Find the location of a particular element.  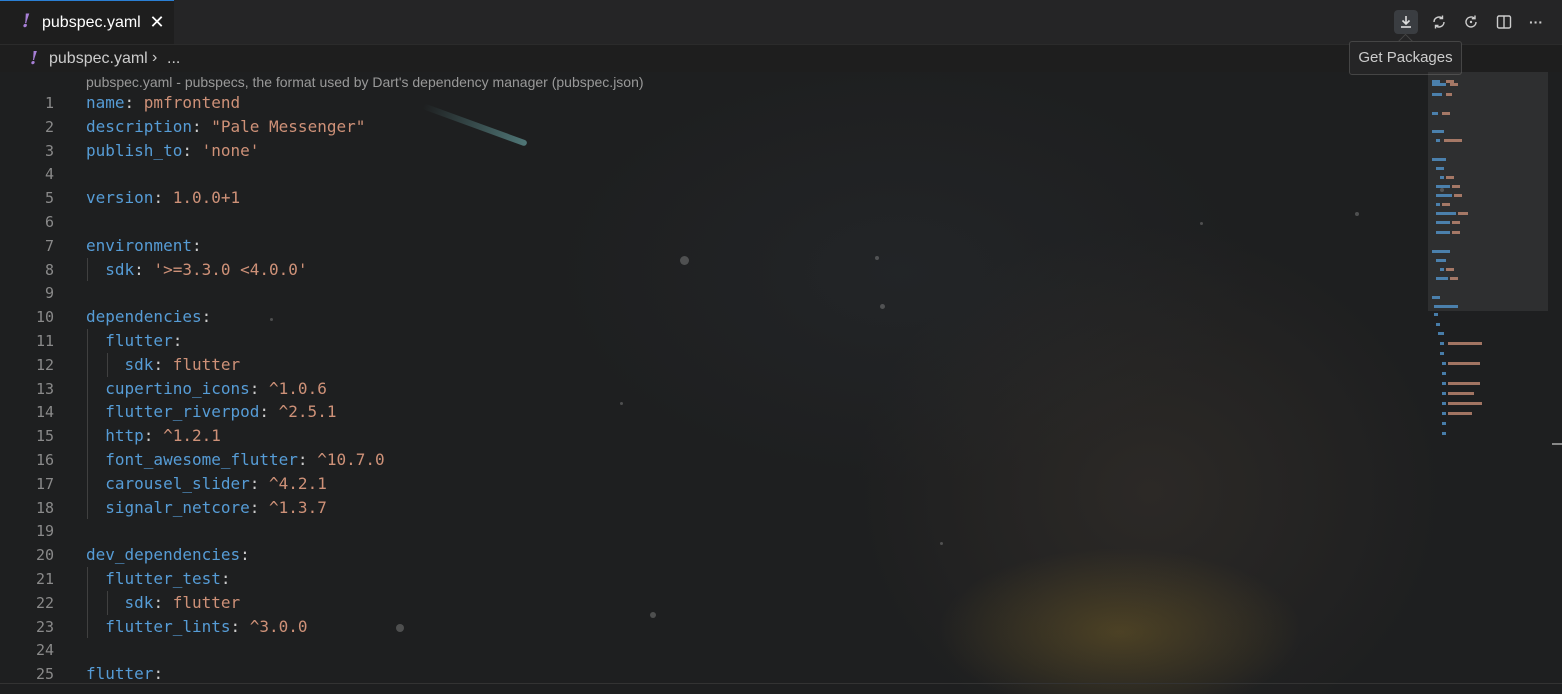

line-number: 23 is located at coordinates (44, 626).